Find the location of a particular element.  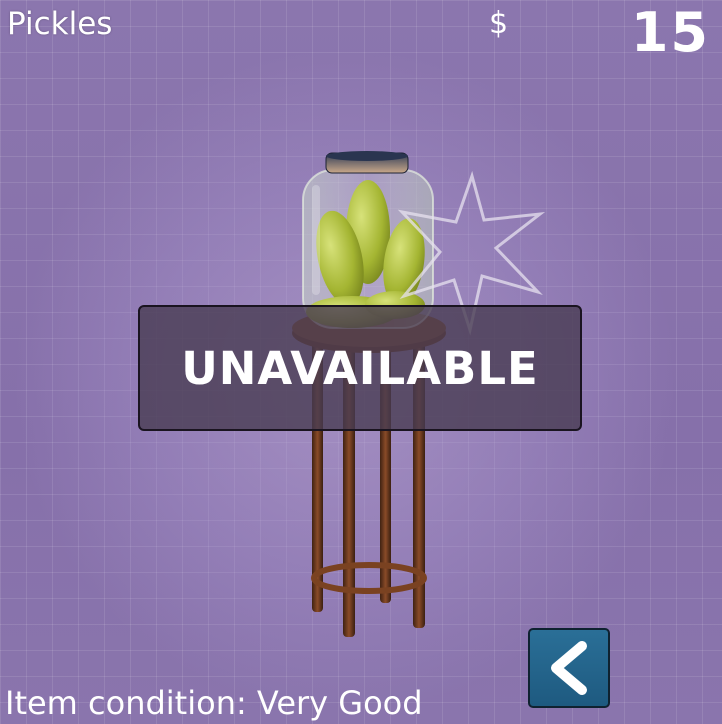

unavailable-banner: UNAVAILABLE is located at coordinates (360, 368).